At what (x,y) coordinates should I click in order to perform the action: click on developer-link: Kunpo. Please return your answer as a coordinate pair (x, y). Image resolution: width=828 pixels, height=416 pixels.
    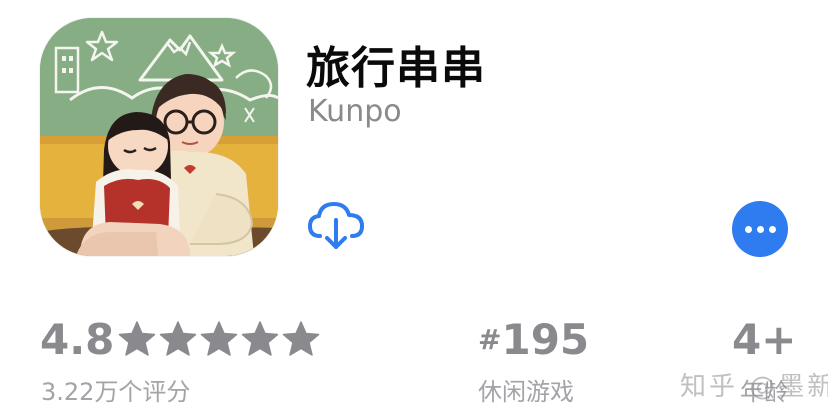
    Looking at the image, I should click on (355, 111).